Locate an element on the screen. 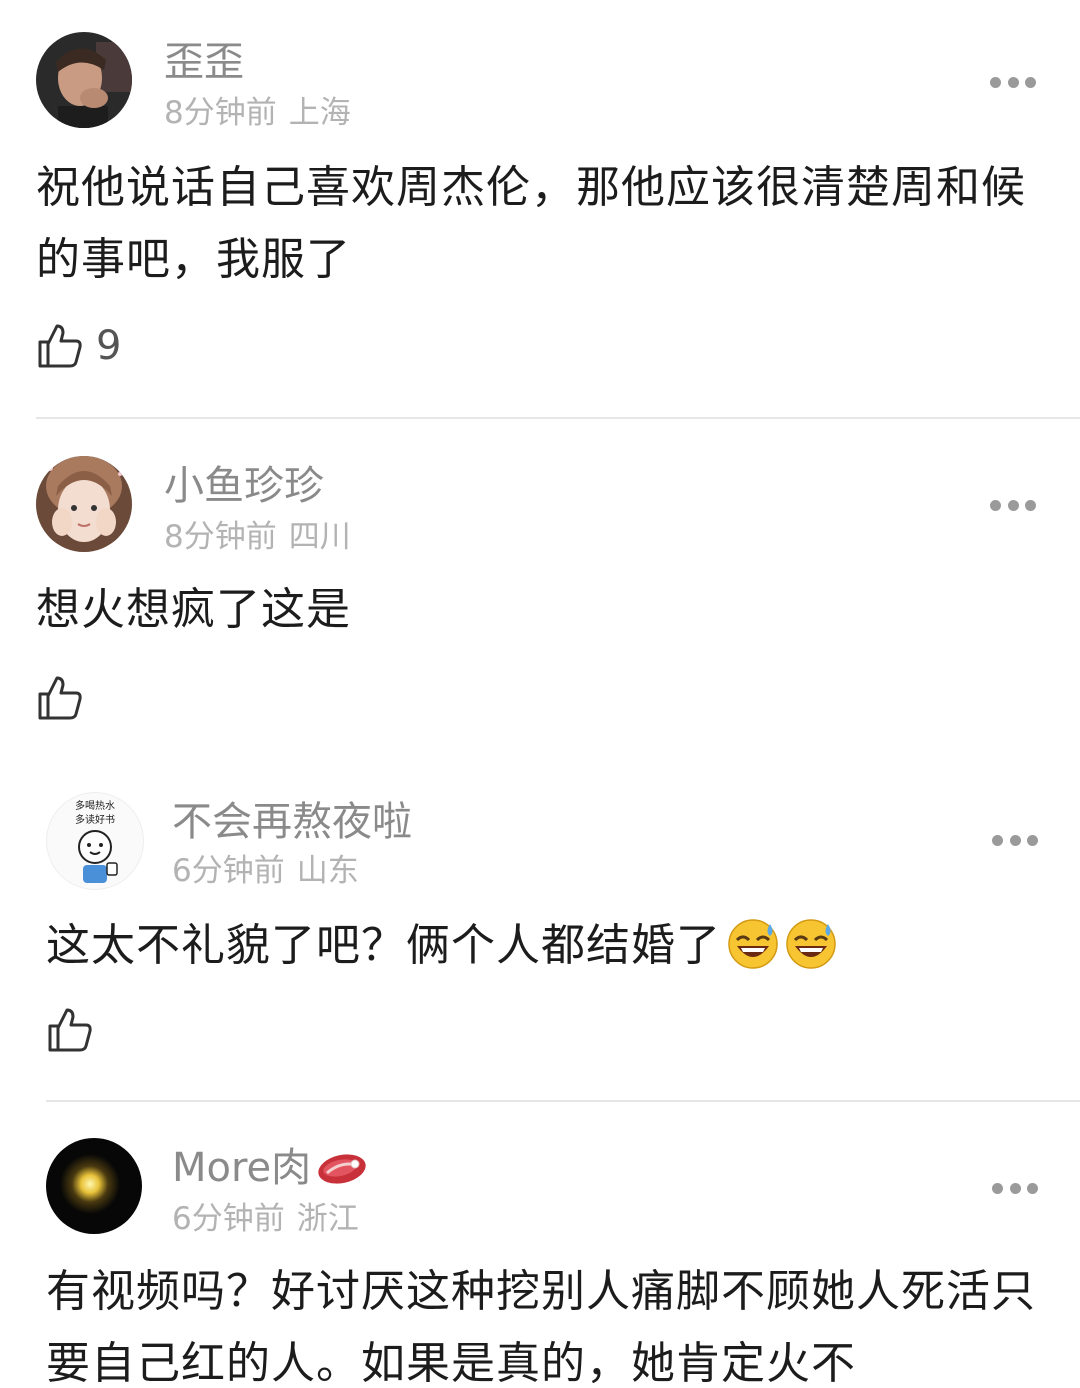 The image size is (1080, 1388). username-text: More肉 is located at coordinates (242, 1168).